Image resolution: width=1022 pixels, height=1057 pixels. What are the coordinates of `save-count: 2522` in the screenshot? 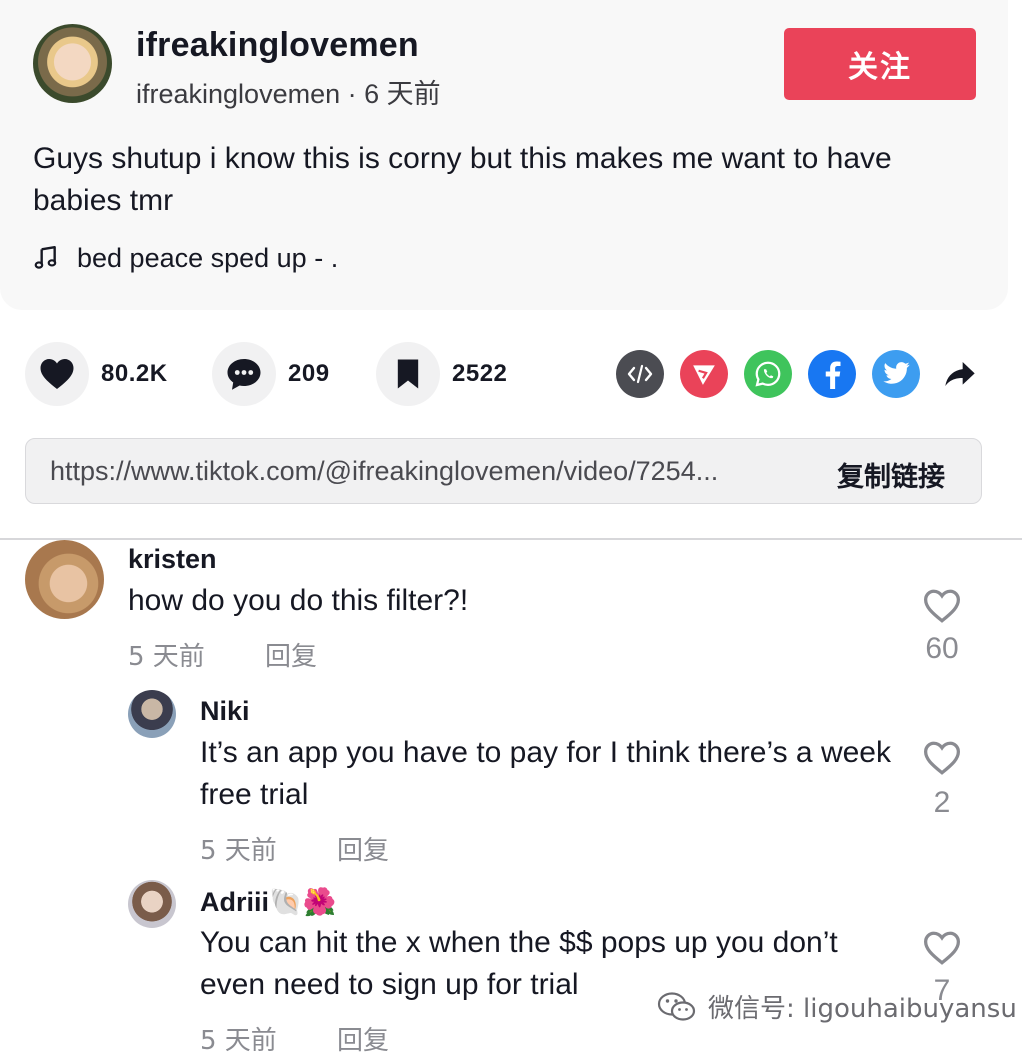 It's located at (480, 373).